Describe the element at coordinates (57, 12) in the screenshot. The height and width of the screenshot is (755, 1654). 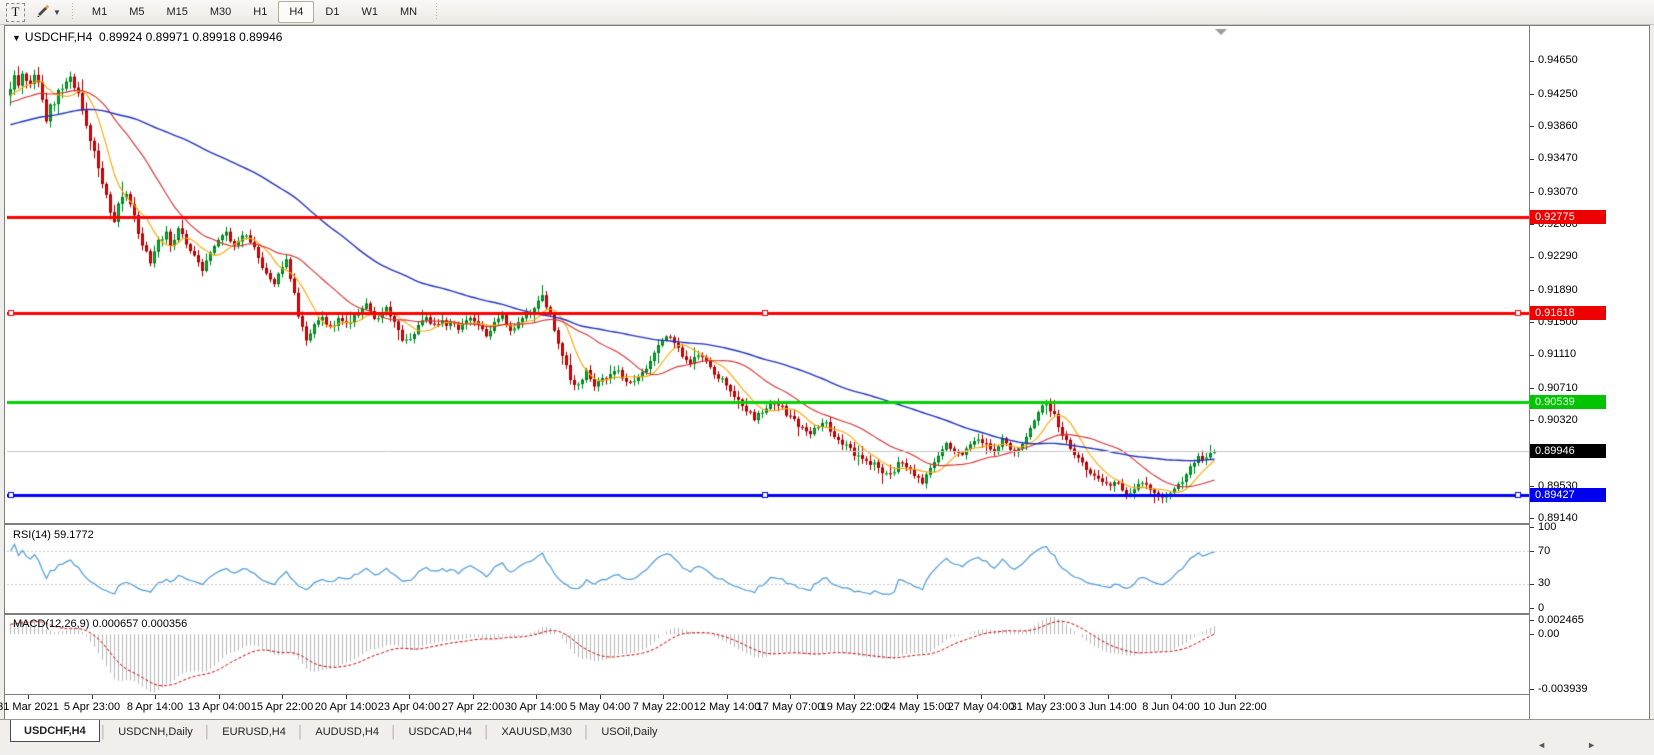
I see `chevron-down-icon: ▼` at that location.